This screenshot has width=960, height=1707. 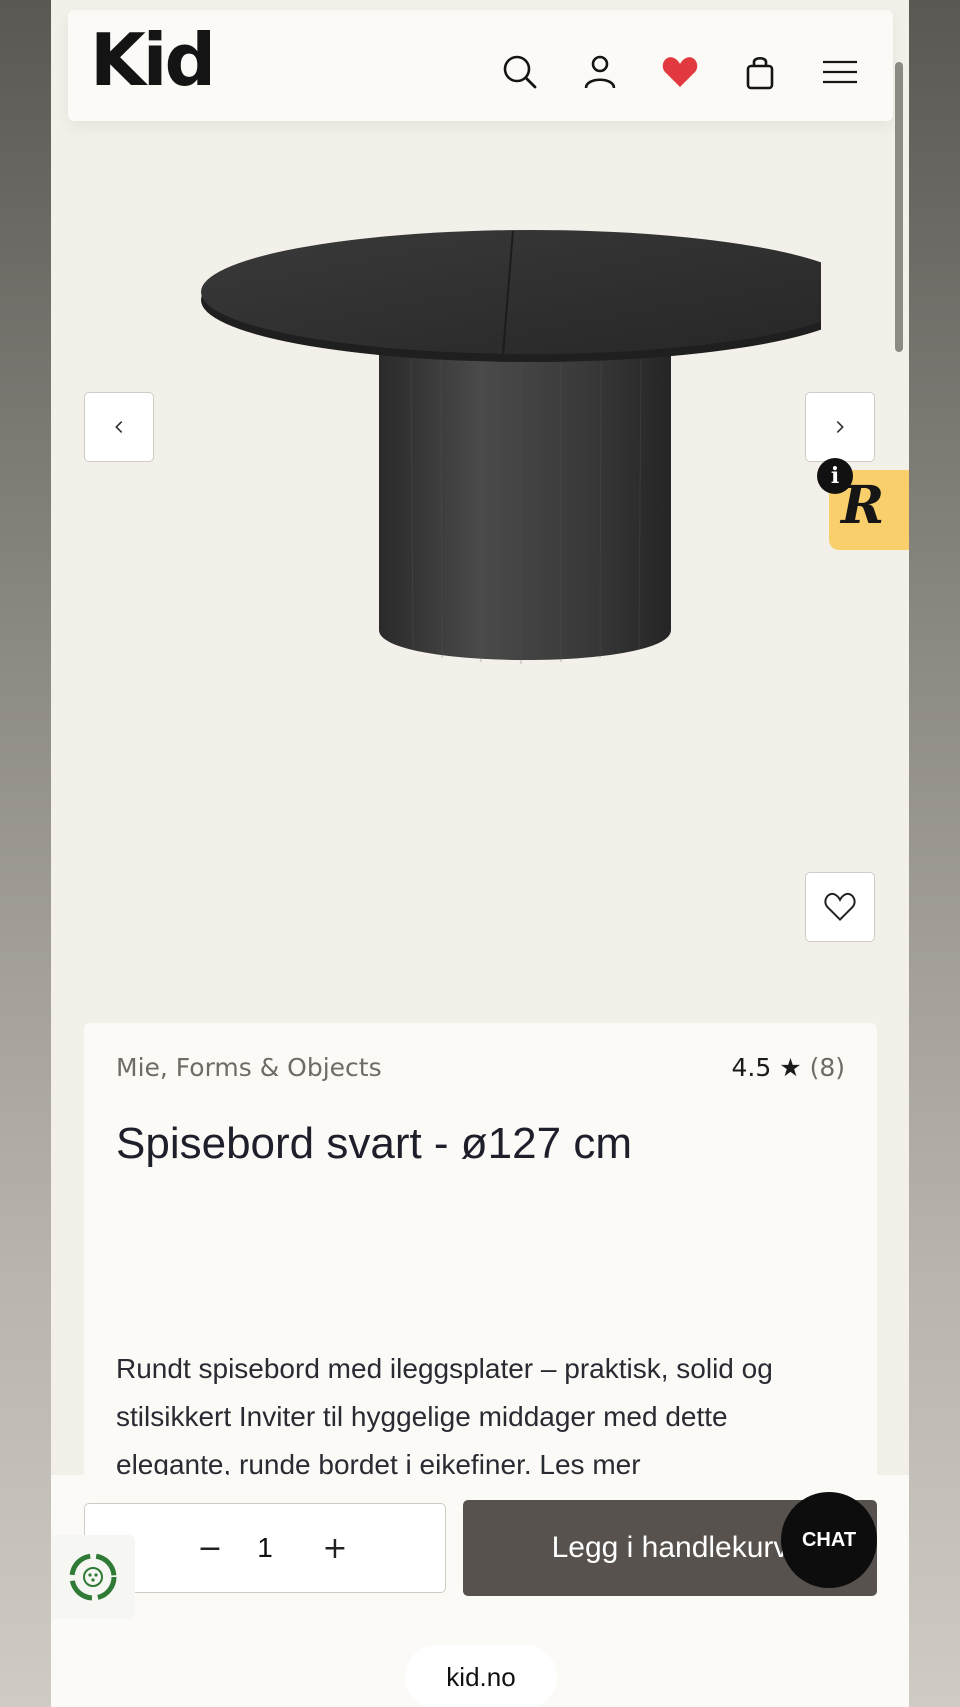 What do you see at coordinates (481, 1676) in the screenshot?
I see `browser-url-pill: kid.no` at bounding box center [481, 1676].